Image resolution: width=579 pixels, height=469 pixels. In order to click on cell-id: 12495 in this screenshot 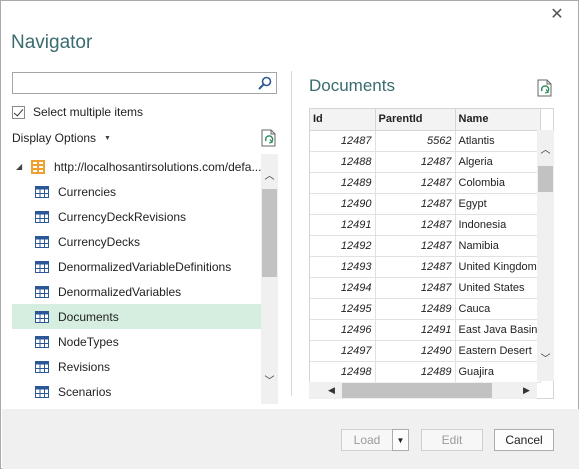, I will do `click(343, 309)`.